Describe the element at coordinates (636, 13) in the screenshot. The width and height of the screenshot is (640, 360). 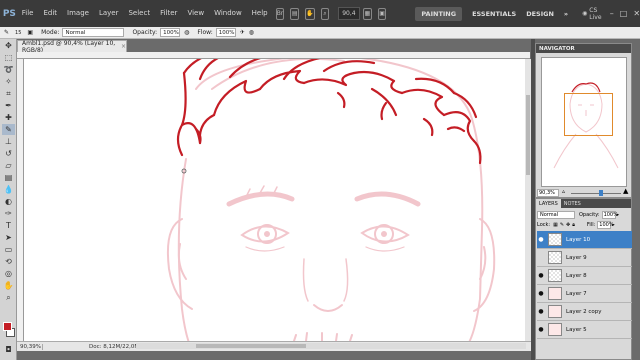
I see `close-icon: ✕` at that location.